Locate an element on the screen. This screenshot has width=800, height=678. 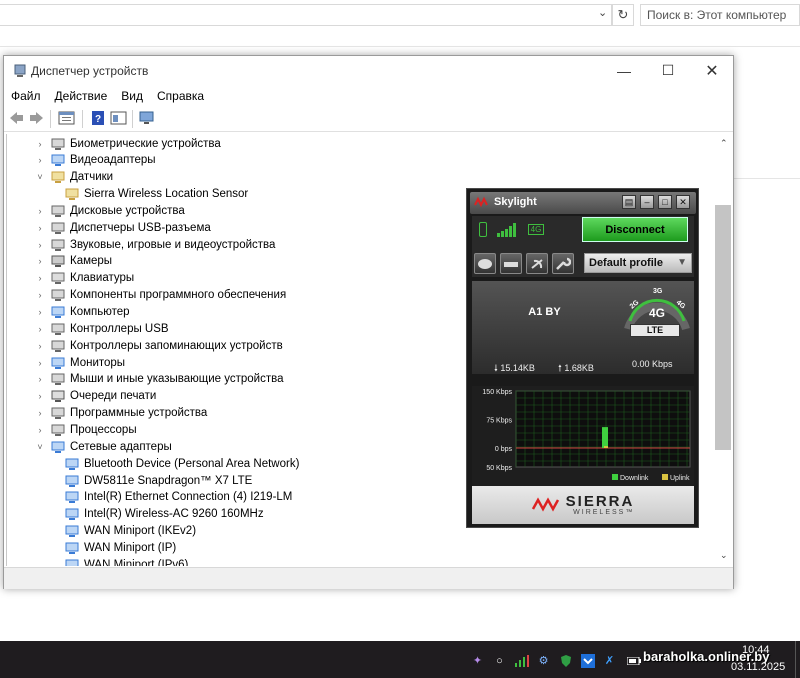
tree-item-label: Клавиатуры is located at coordinates (102, 278).